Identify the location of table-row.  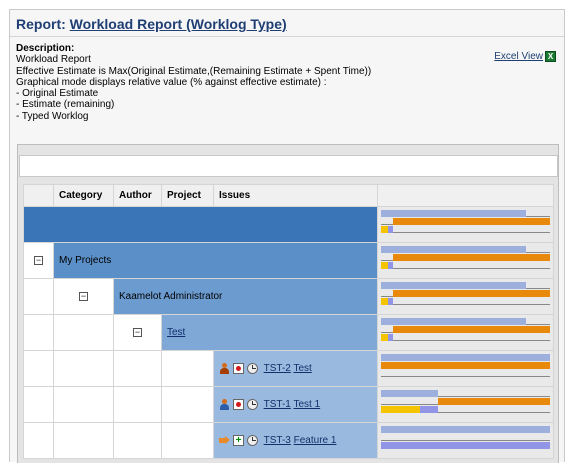
(288, 224).